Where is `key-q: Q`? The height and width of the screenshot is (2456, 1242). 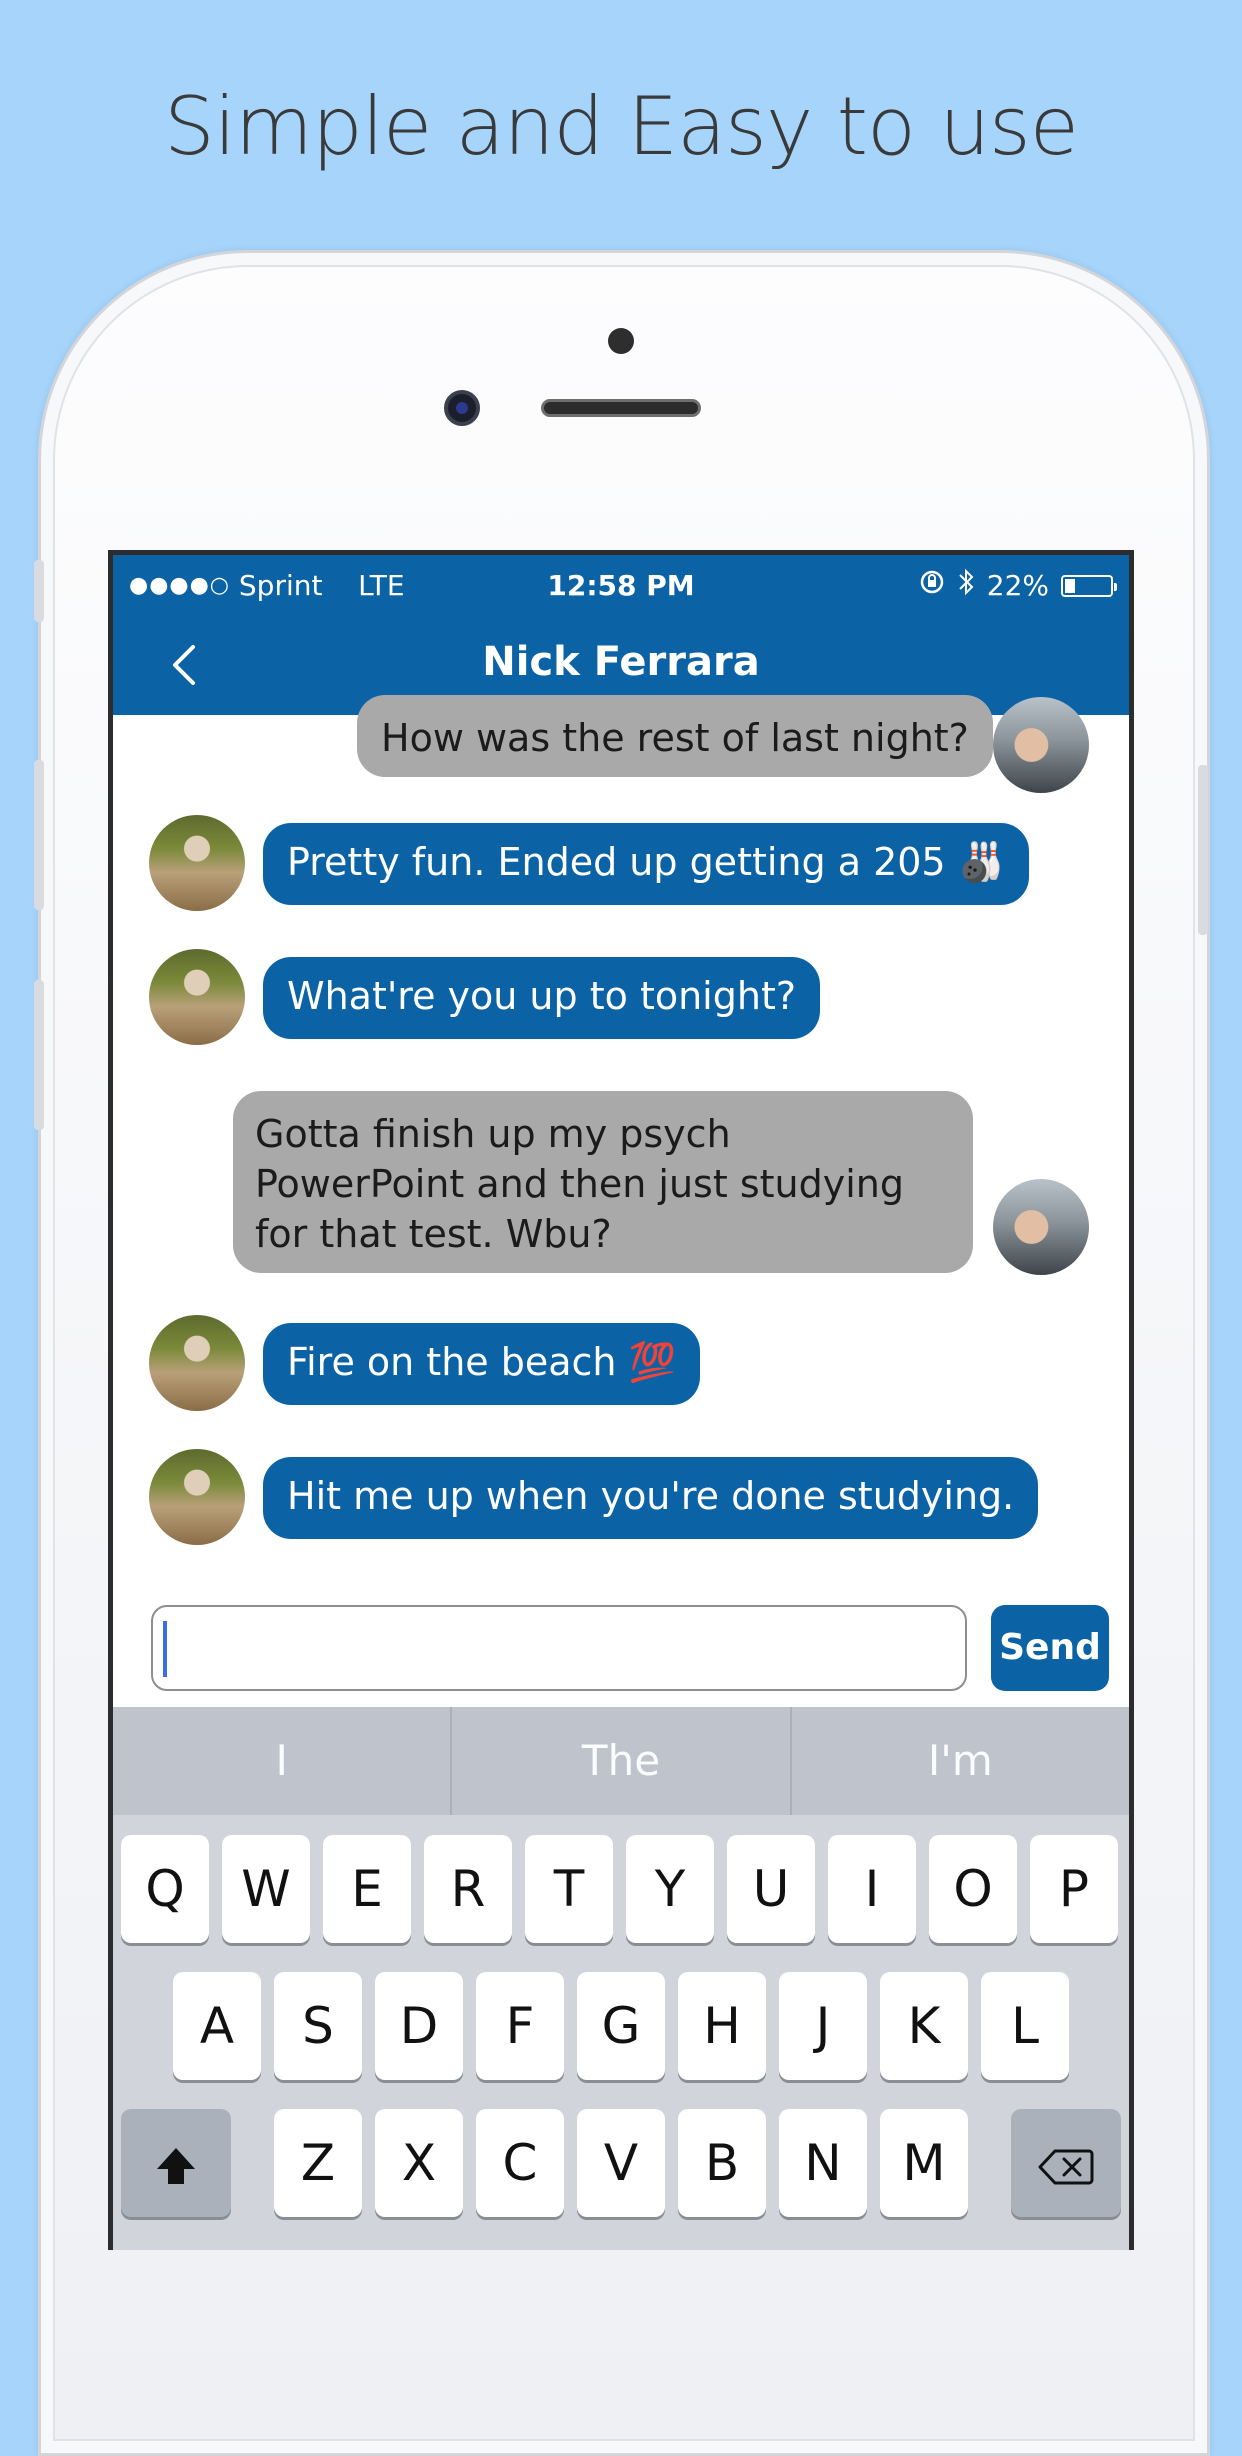
key-q: Q is located at coordinates (165, 1889).